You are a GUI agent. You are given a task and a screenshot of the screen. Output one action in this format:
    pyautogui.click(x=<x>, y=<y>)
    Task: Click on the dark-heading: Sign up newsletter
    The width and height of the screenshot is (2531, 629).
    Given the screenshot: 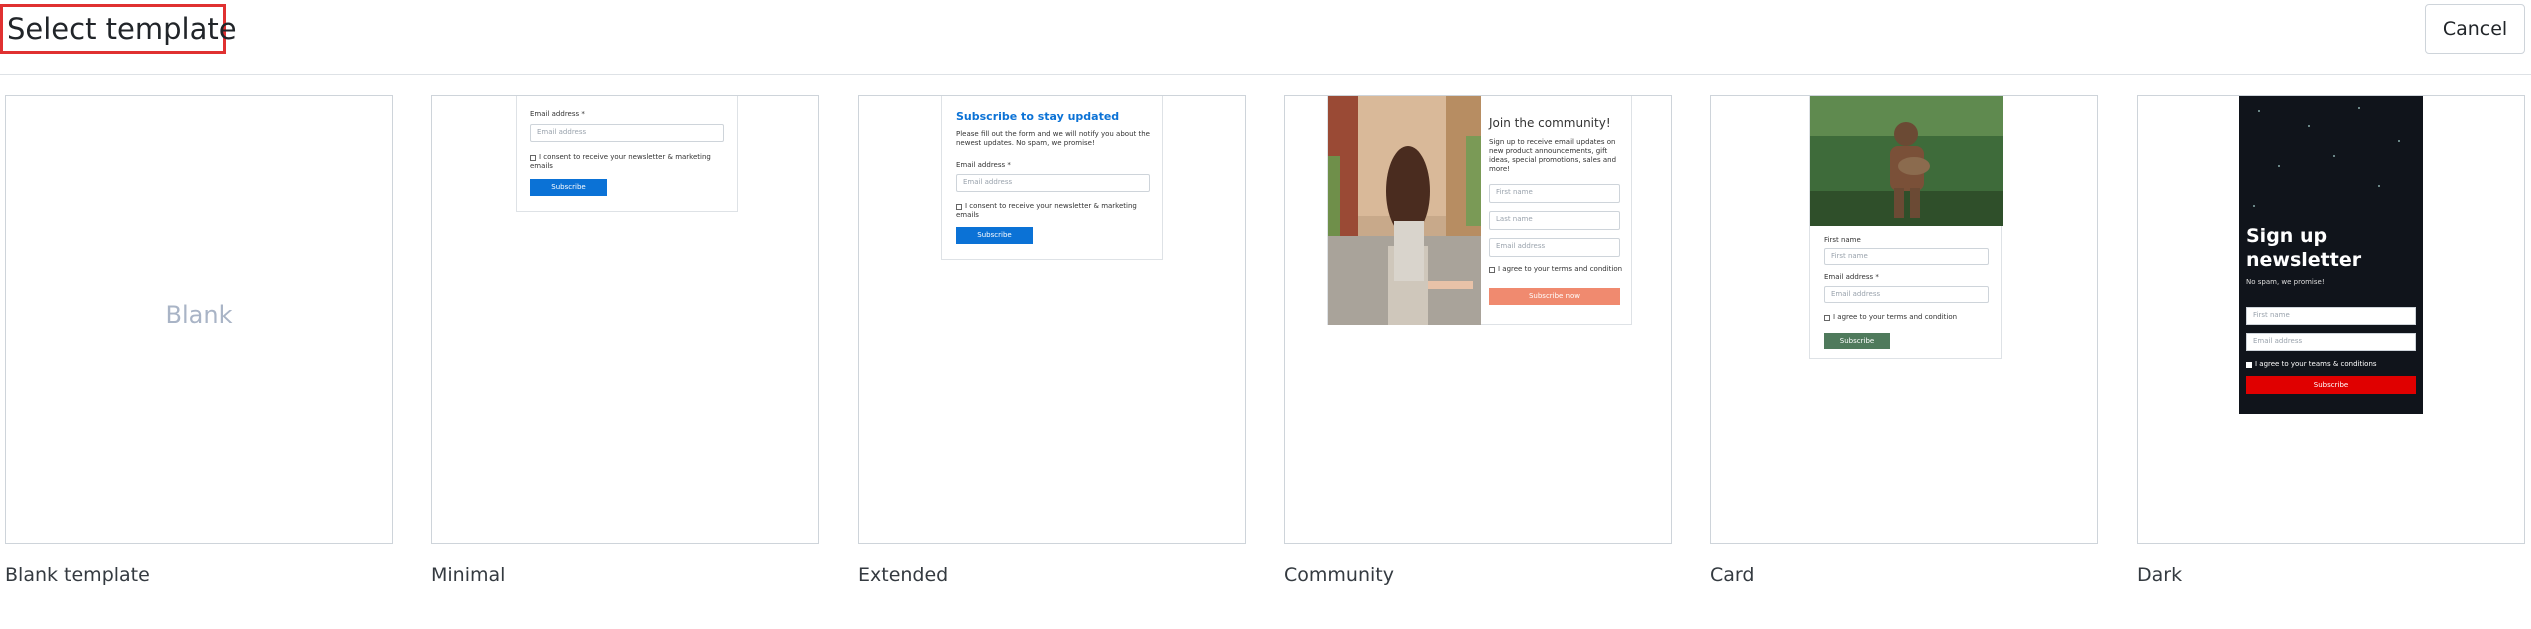 What is the action you would take?
    pyautogui.click(x=2304, y=248)
    